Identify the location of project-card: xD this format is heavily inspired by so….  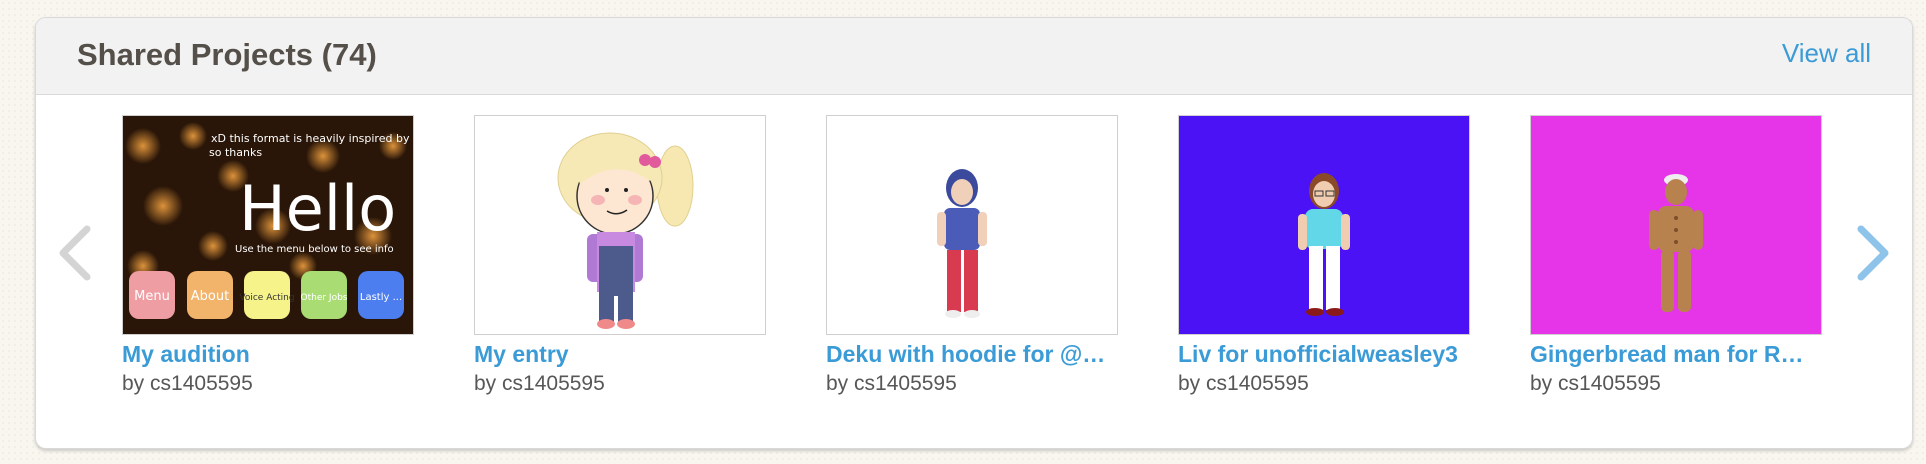
(268, 255).